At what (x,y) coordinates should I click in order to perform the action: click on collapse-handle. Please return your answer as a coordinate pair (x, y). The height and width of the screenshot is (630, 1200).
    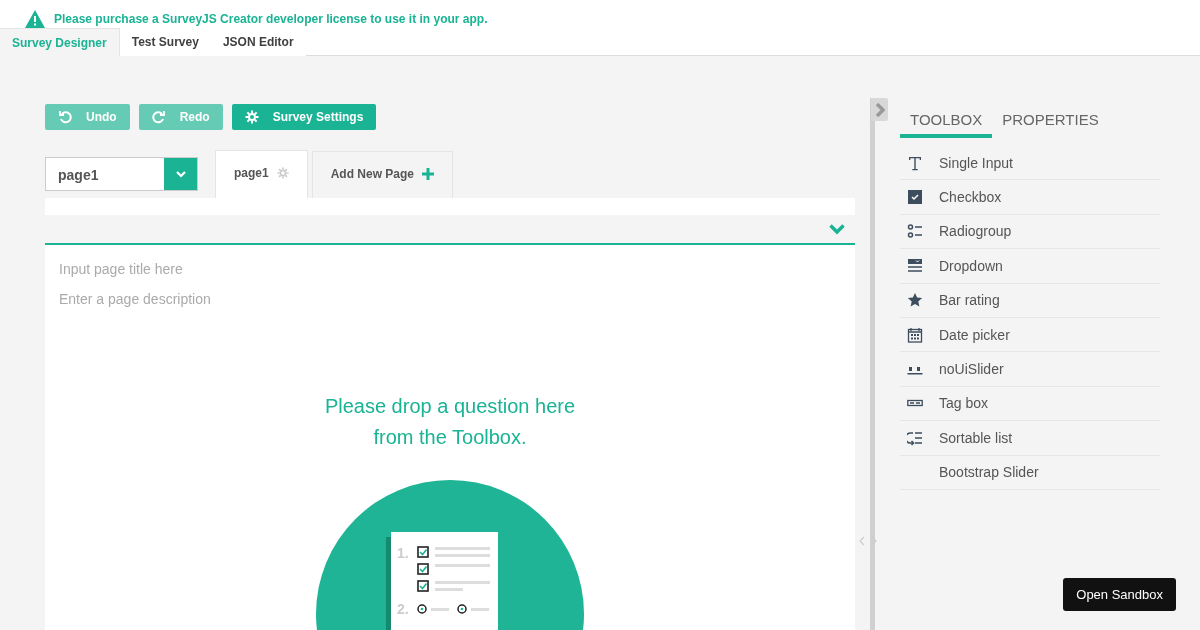
    Looking at the image, I should click on (879, 109).